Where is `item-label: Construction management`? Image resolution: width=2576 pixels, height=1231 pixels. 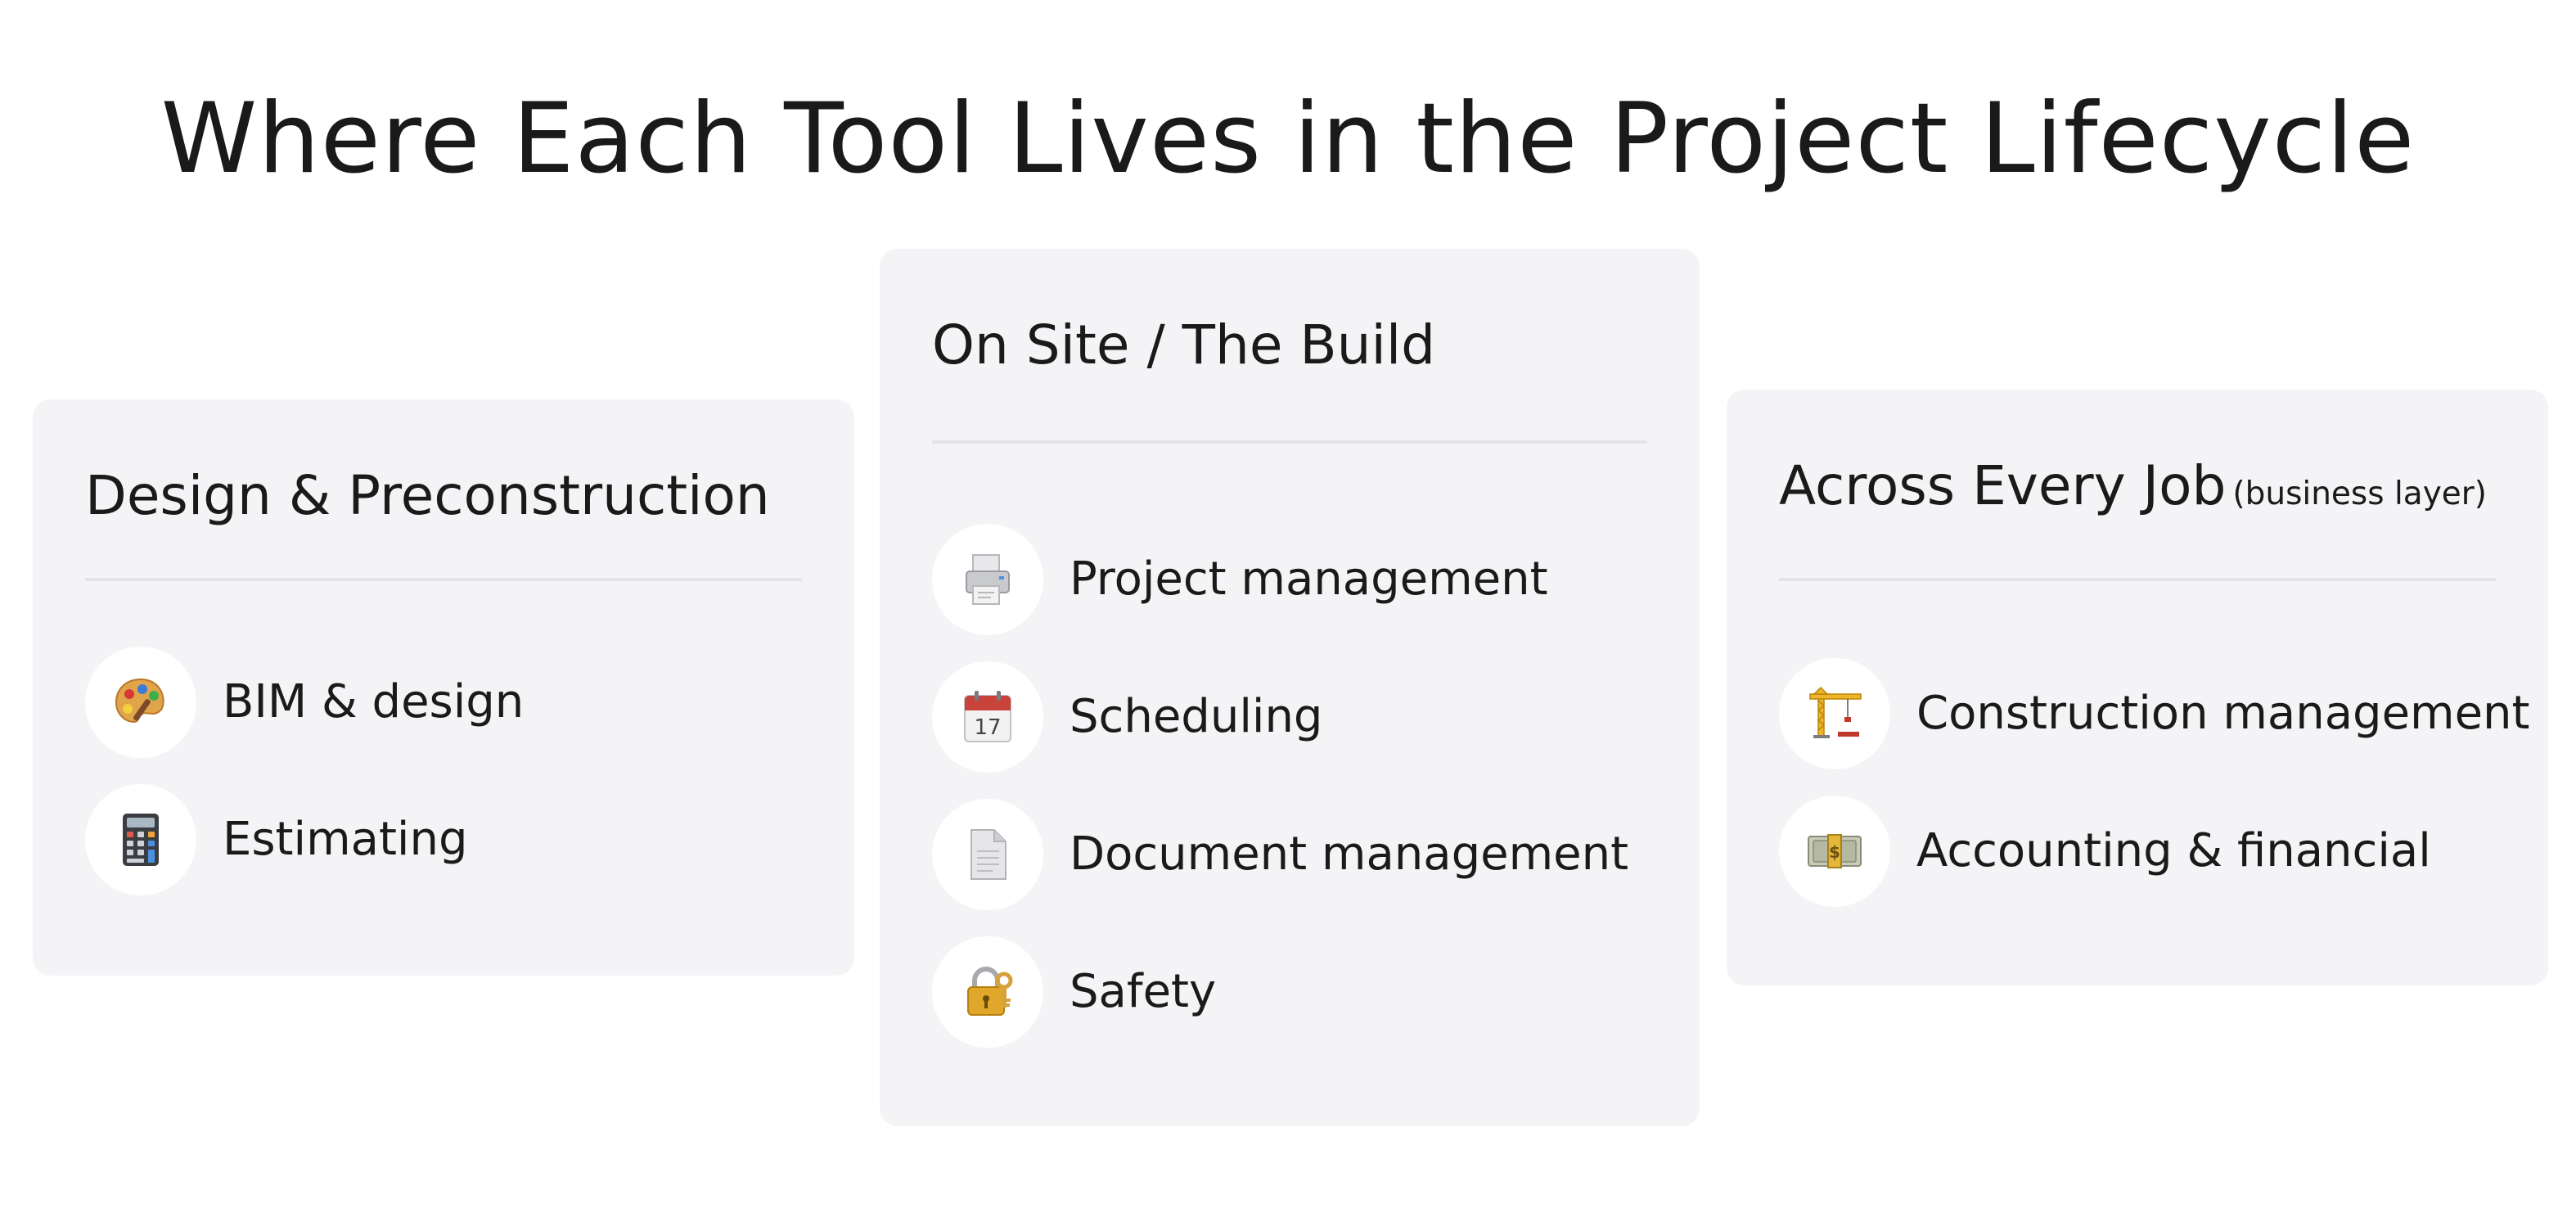
item-label: Construction management is located at coordinates (2223, 713).